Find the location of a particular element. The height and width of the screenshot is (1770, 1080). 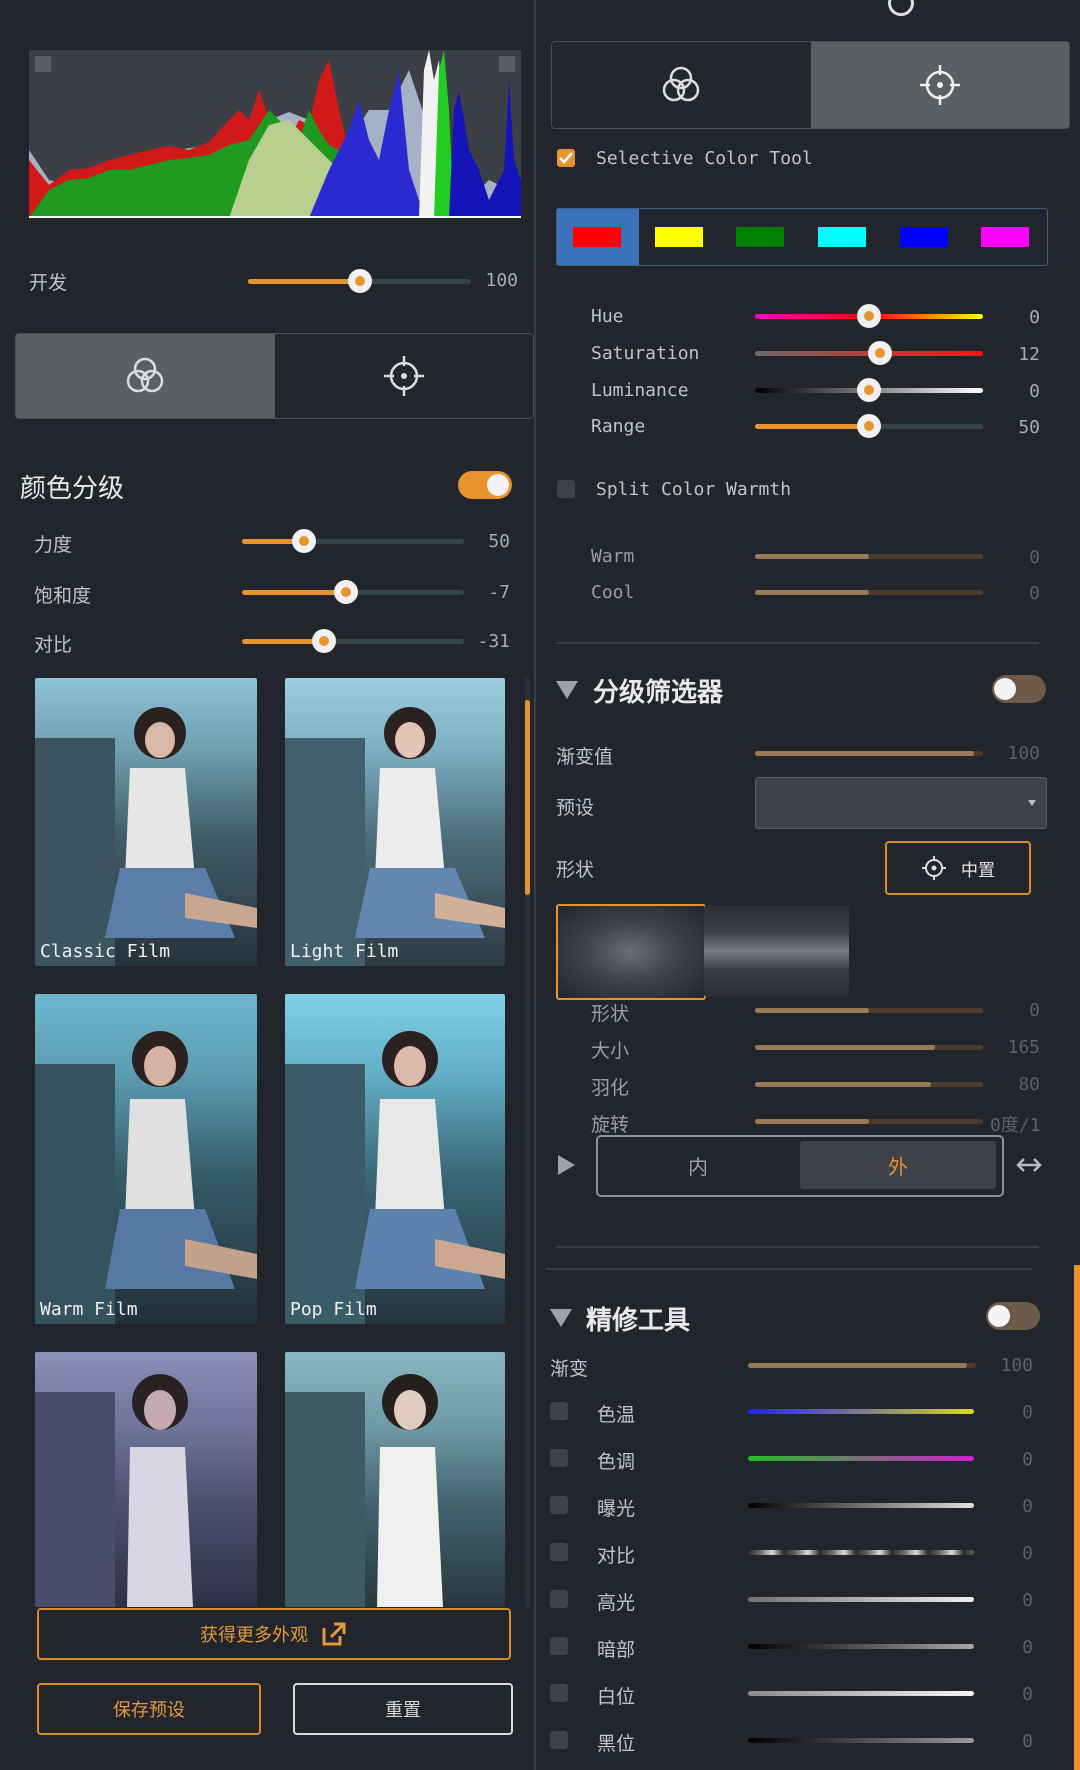

whites-checkbox is located at coordinates (559, 1693).